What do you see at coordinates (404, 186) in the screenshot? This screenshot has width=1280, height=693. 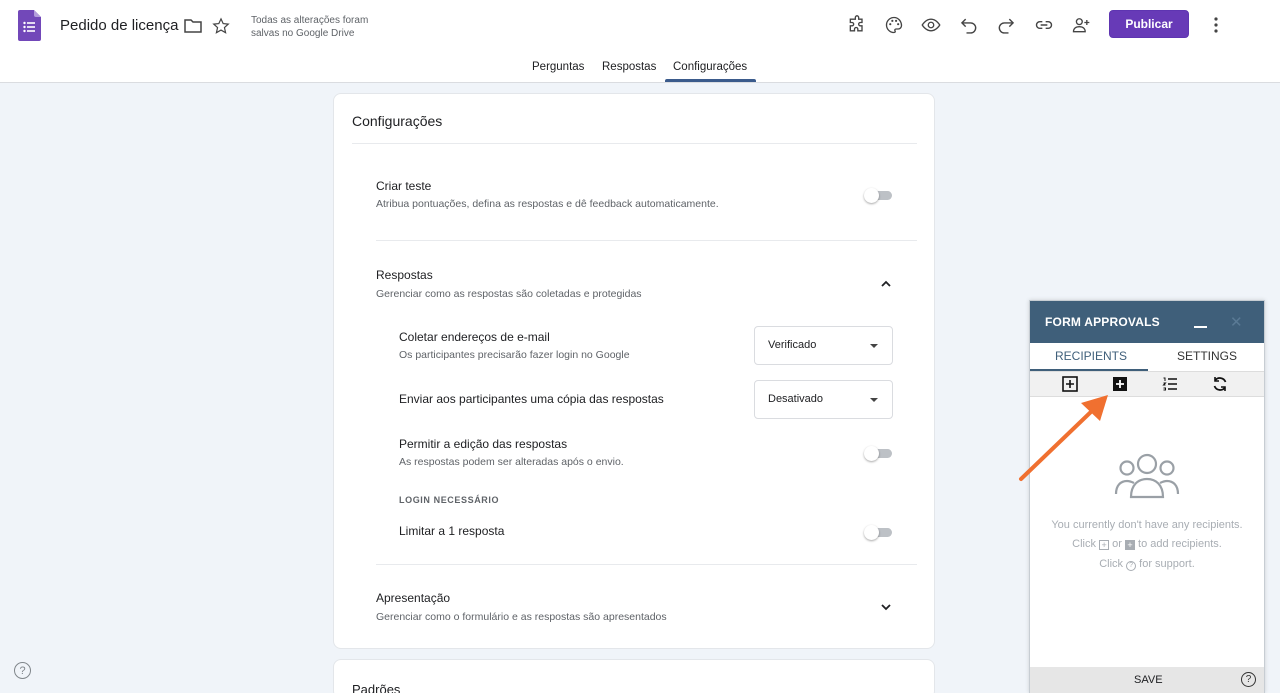 I see `quiz-title: Criar teste` at bounding box center [404, 186].